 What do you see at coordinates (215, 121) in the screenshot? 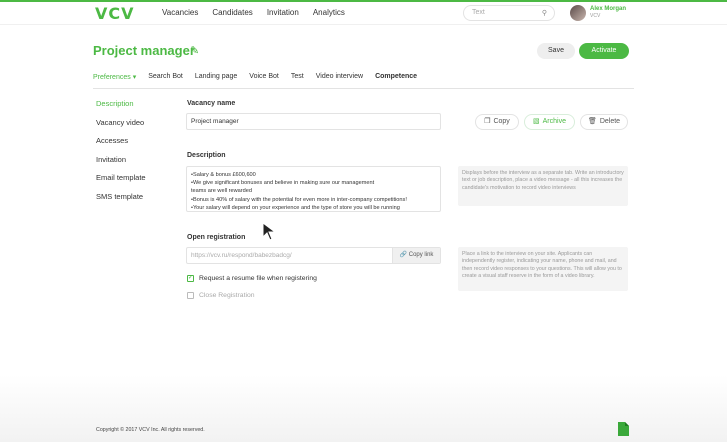
I see `vacancy-name-value: Project manager` at bounding box center [215, 121].